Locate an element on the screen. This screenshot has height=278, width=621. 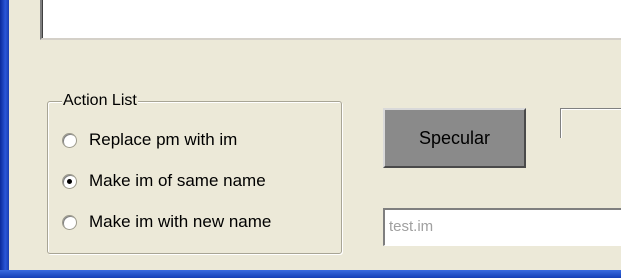
top-text-area is located at coordinates (330, 20).